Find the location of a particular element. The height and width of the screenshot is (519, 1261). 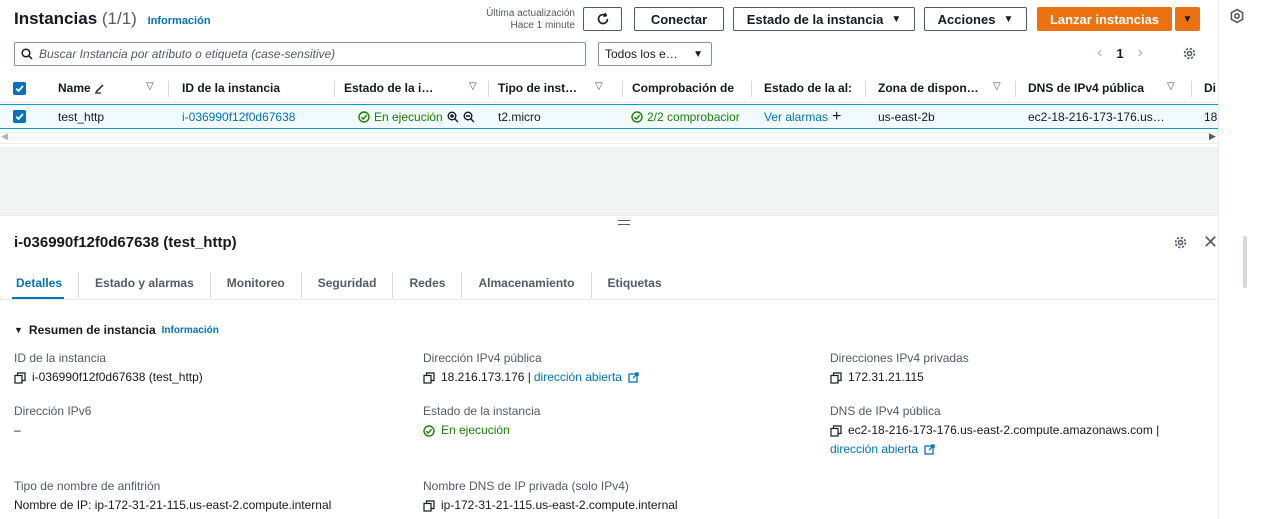

field-label: DNS de IPv4 pública is located at coordinates (885, 411).